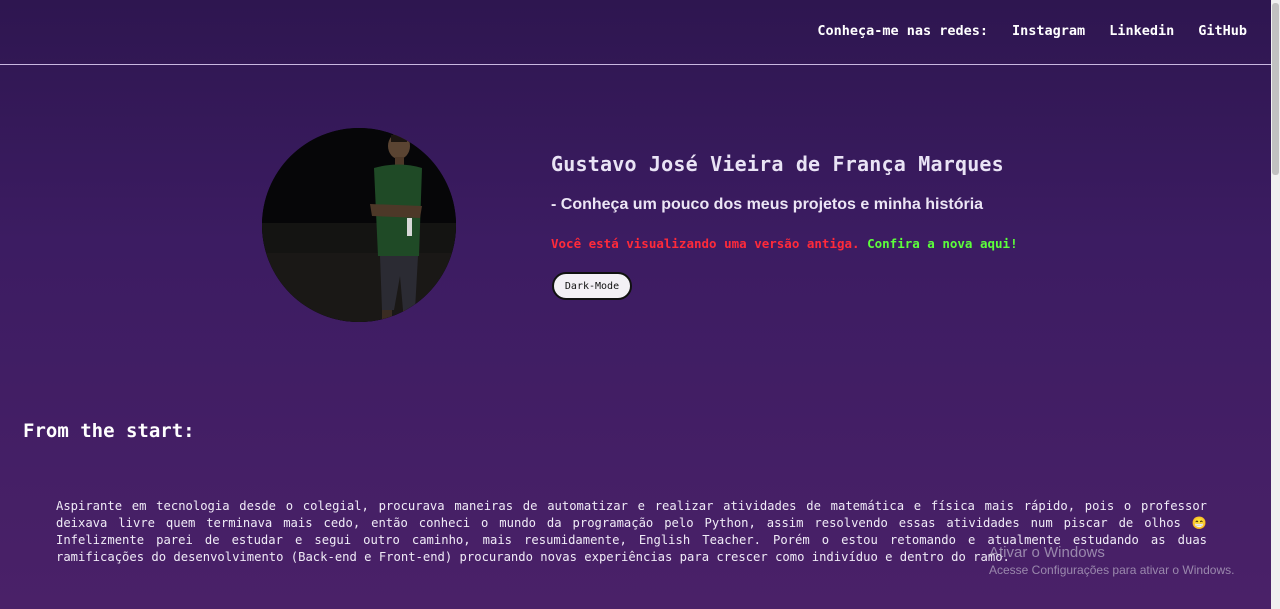 The height and width of the screenshot is (609, 1280). Describe the element at coordinates (1275, 89) in the screenshot. I see `scrollbar-thumb` at that location.